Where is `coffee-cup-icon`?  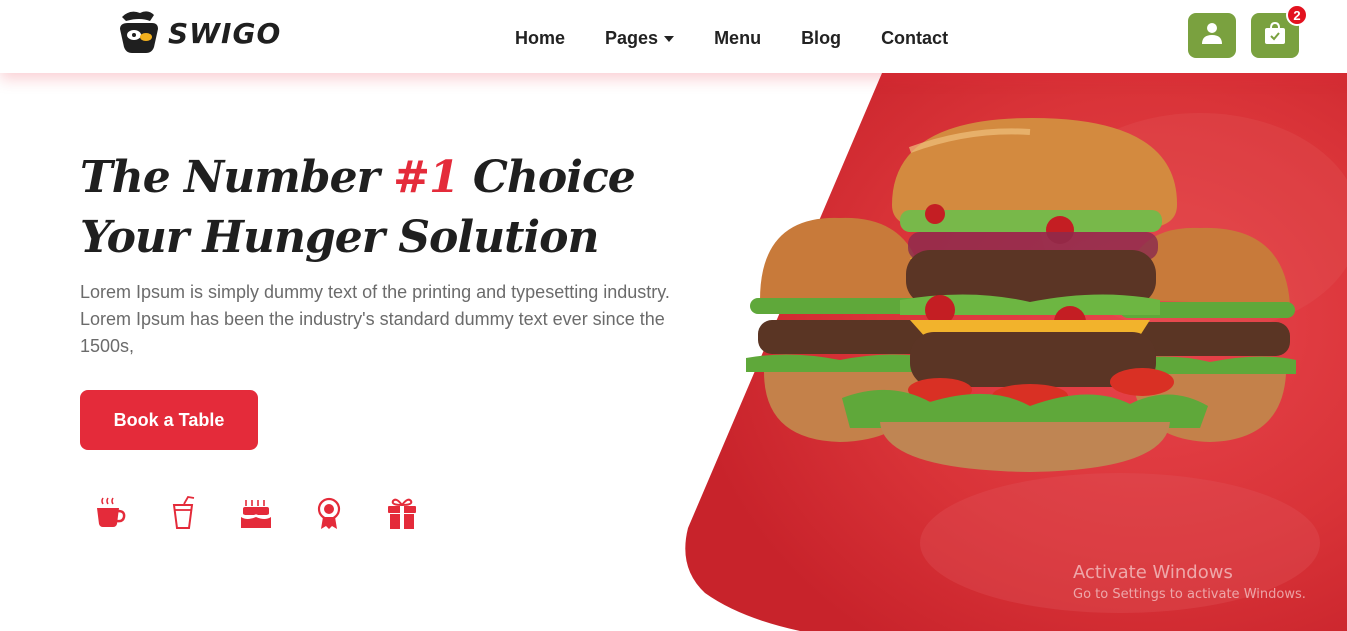
coffee-cup-icon is located at coordinates (110, 513).